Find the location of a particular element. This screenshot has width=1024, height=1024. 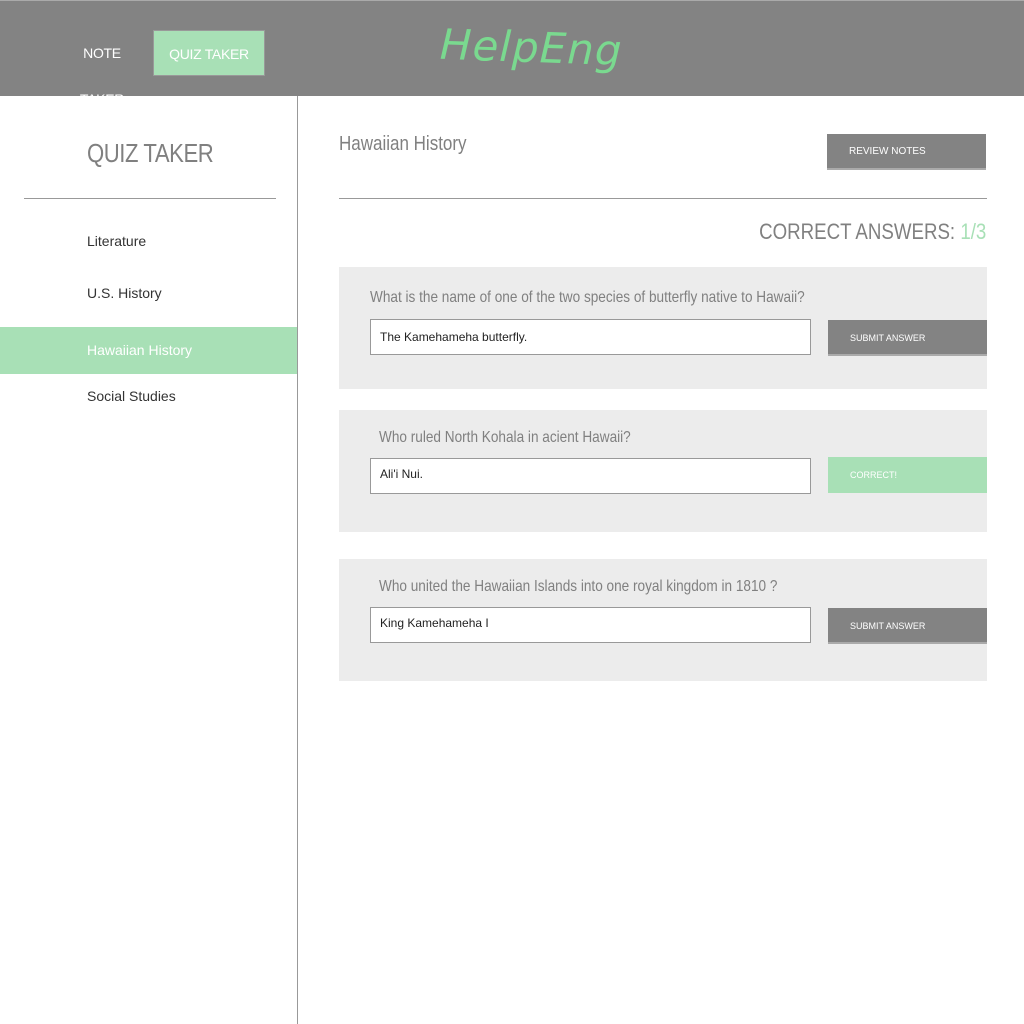

correct-badge: CORRECT! is located at coordinates (907, 475).